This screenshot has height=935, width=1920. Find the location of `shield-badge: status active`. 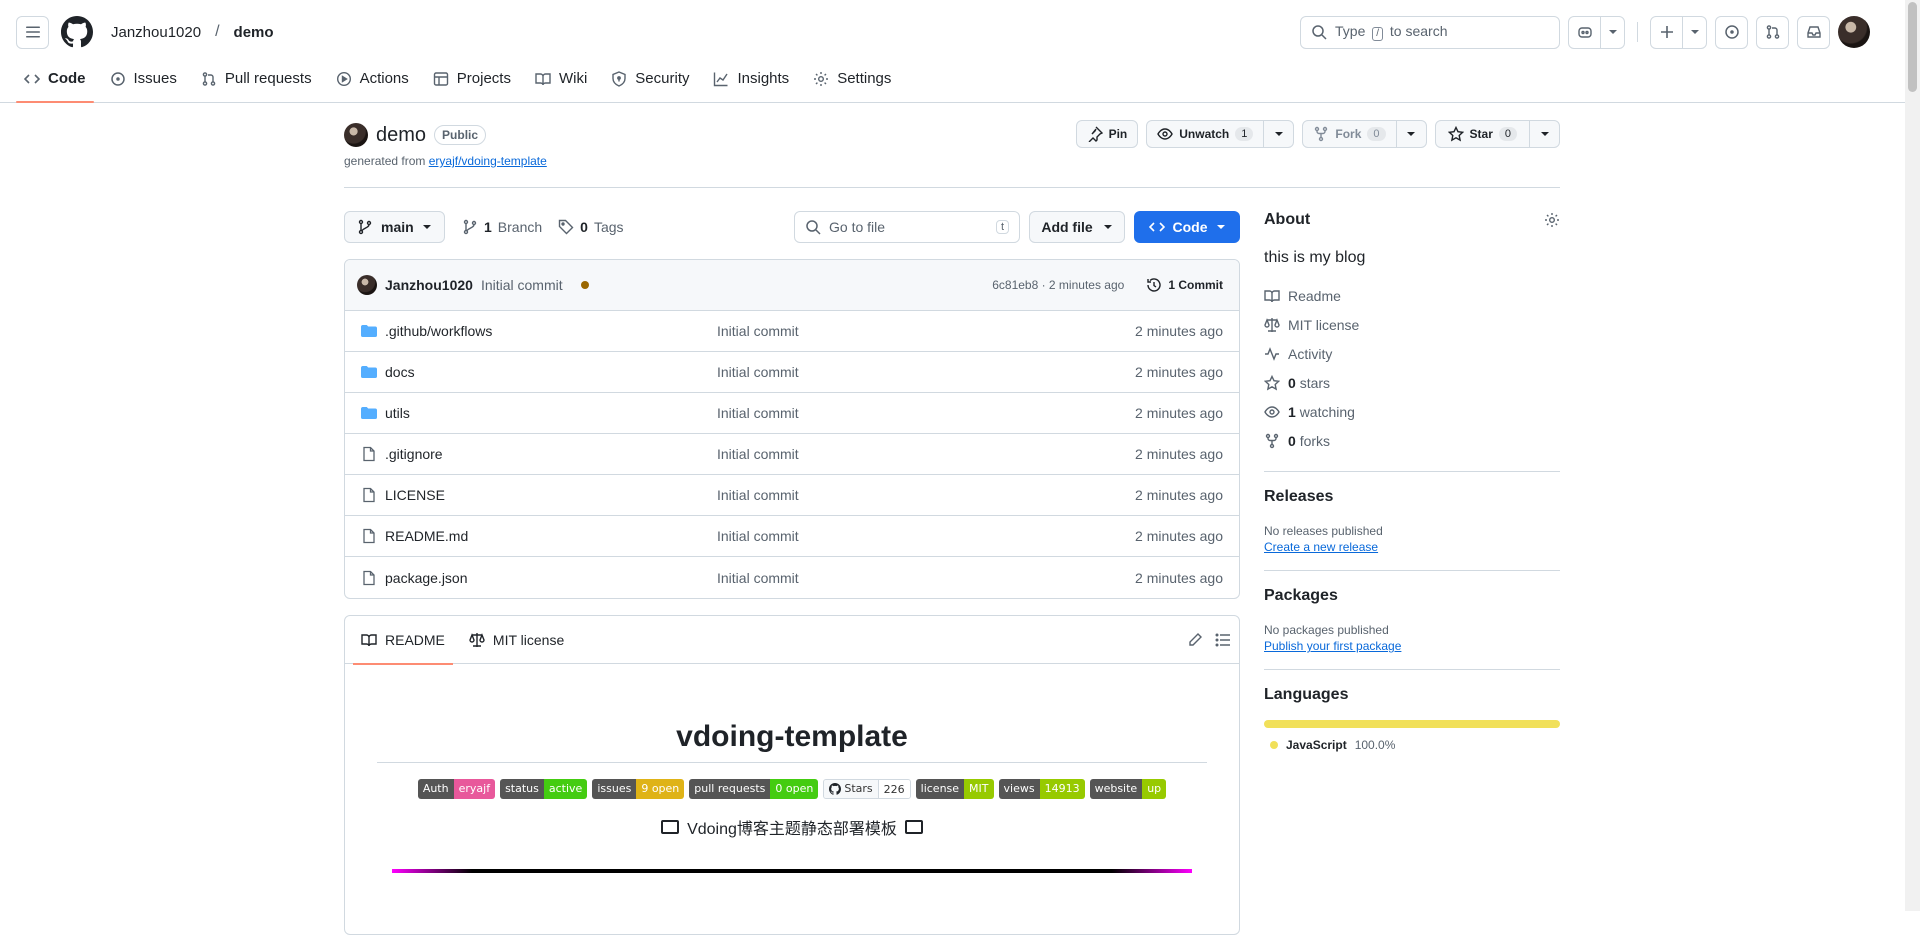

shield-badge: status active is located at coordinates (544, 789).